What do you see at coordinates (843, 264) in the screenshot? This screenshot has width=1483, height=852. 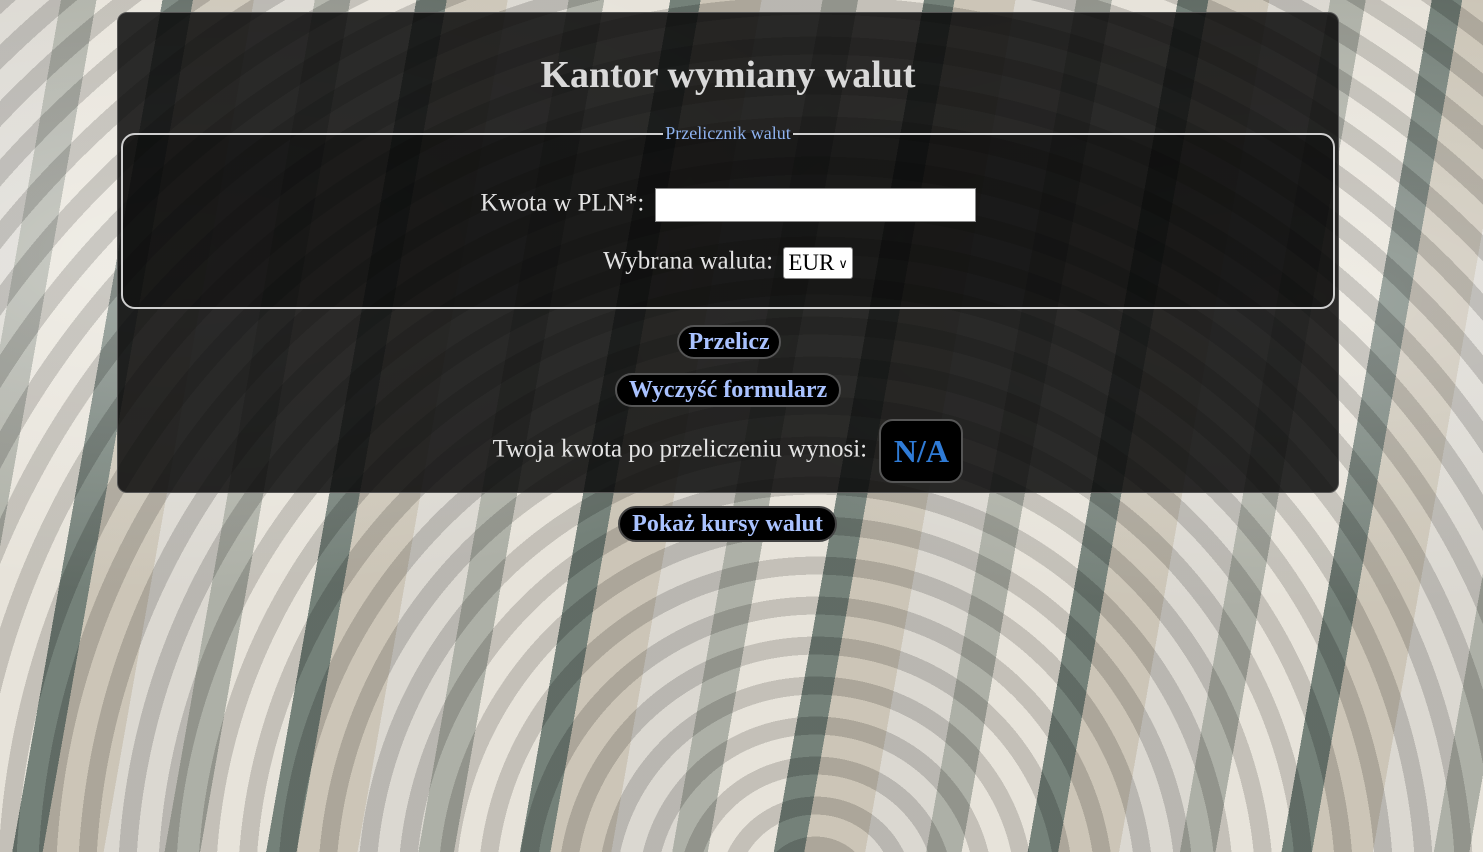 I see `chevron-down-icon: ∨` at bounding box center [843, 264].